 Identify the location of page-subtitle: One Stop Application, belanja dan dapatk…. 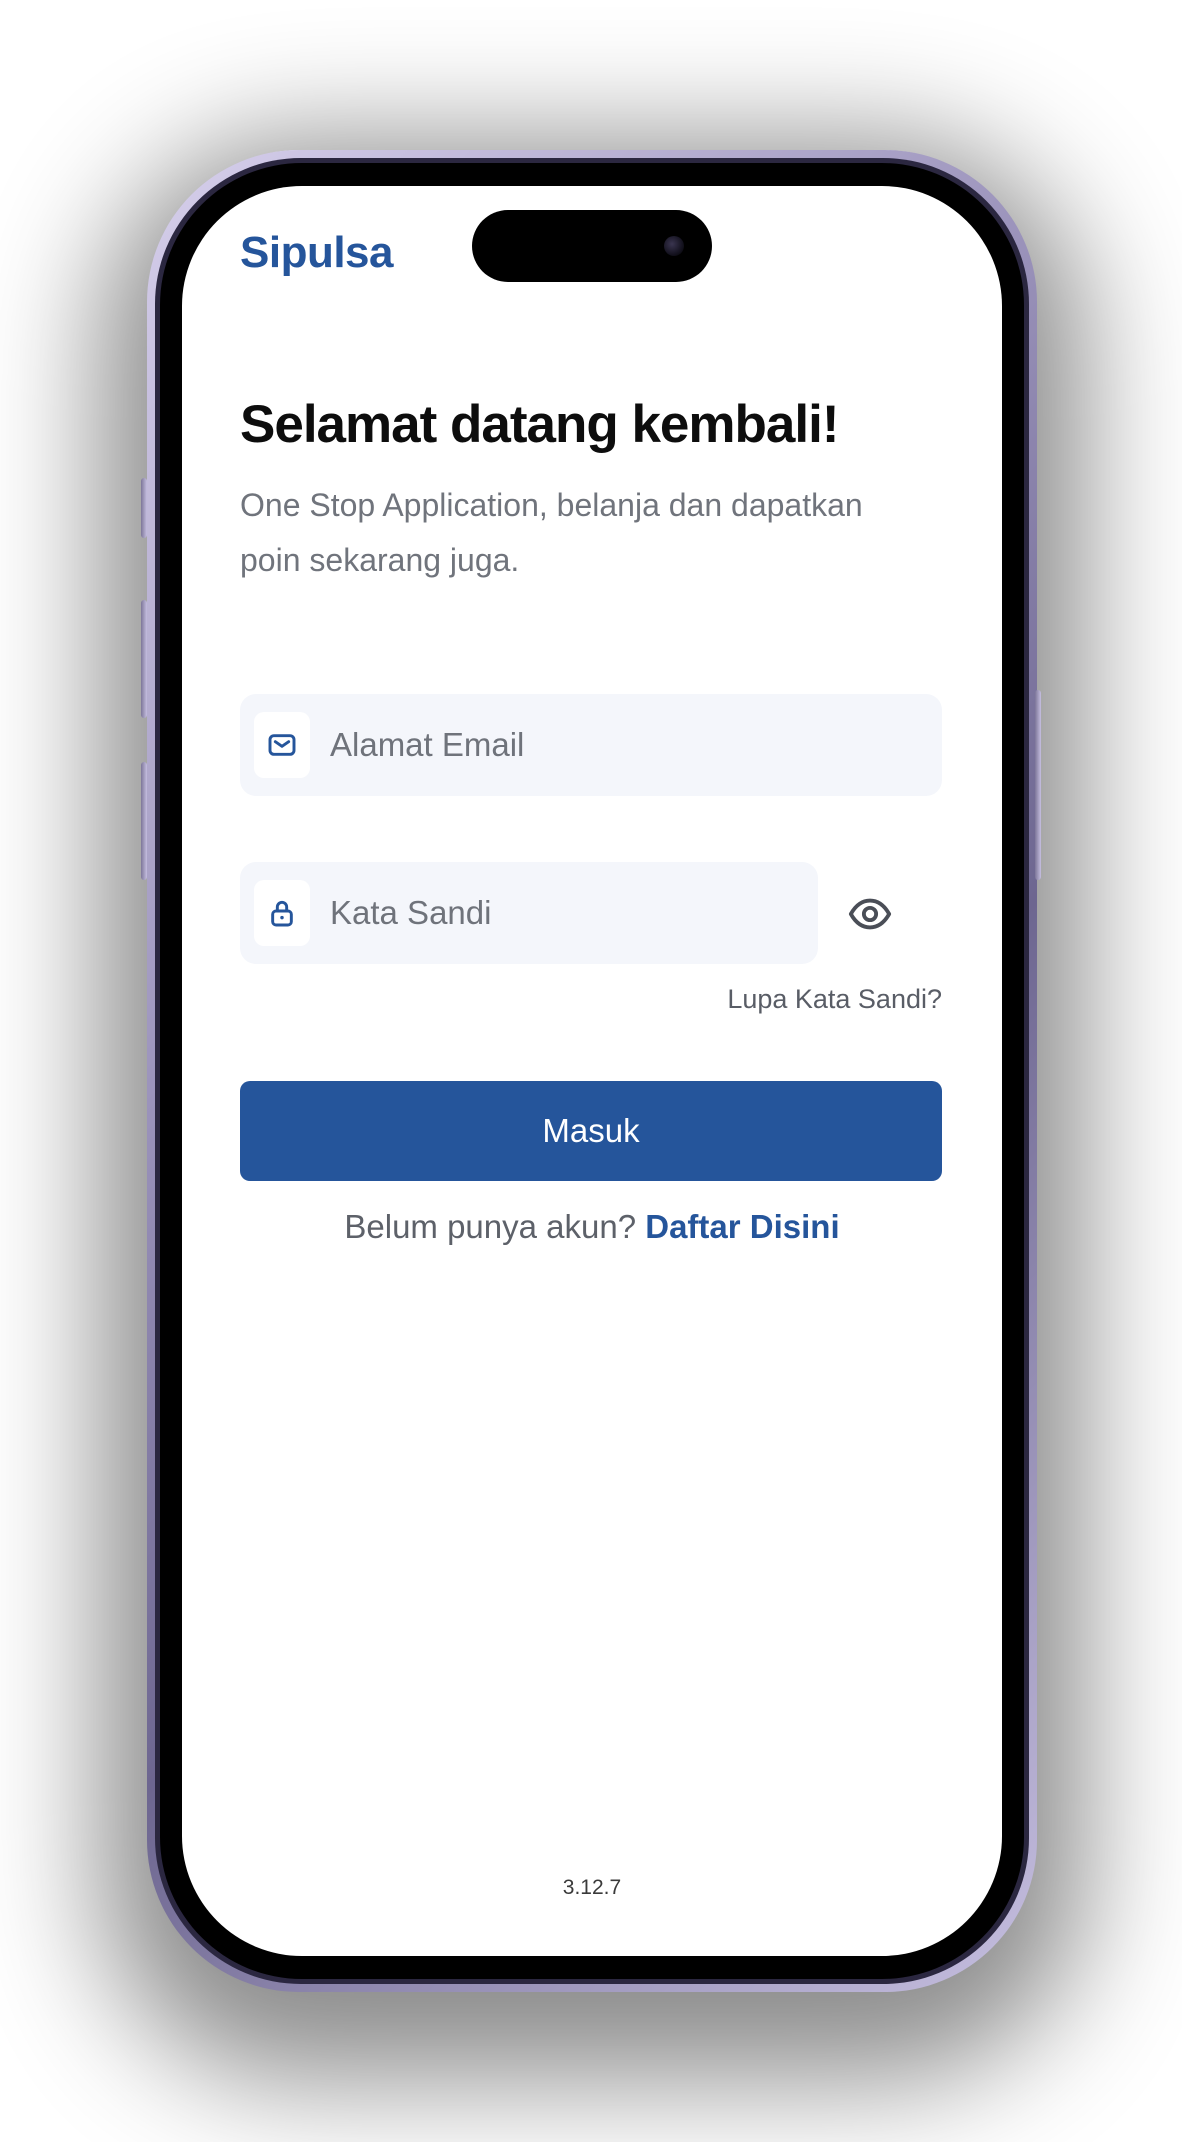
(551, 532).